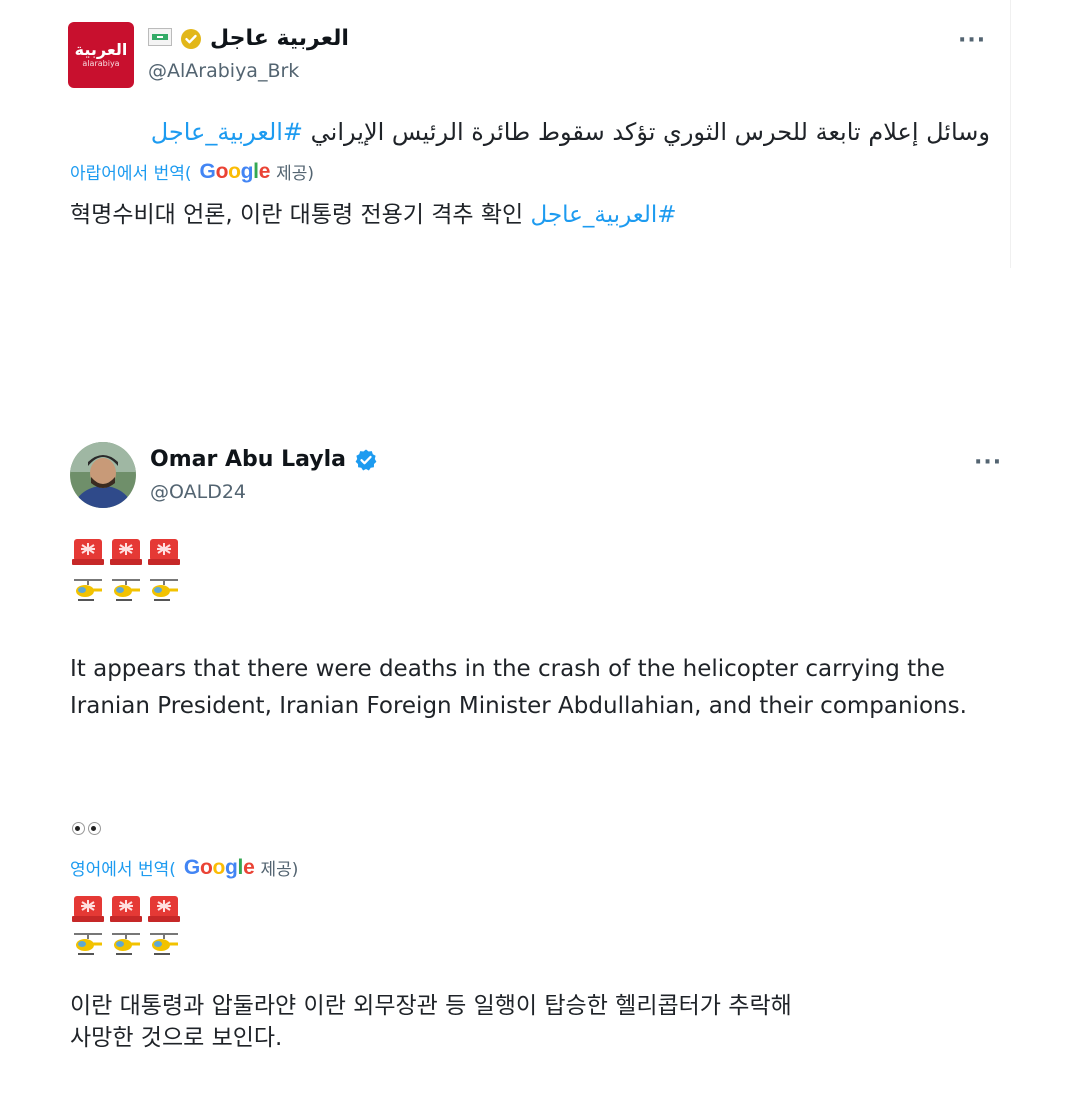 The height and width of the screenshot is (1113, 1078). I want to click on eyes-emoji, so click(86, 828).